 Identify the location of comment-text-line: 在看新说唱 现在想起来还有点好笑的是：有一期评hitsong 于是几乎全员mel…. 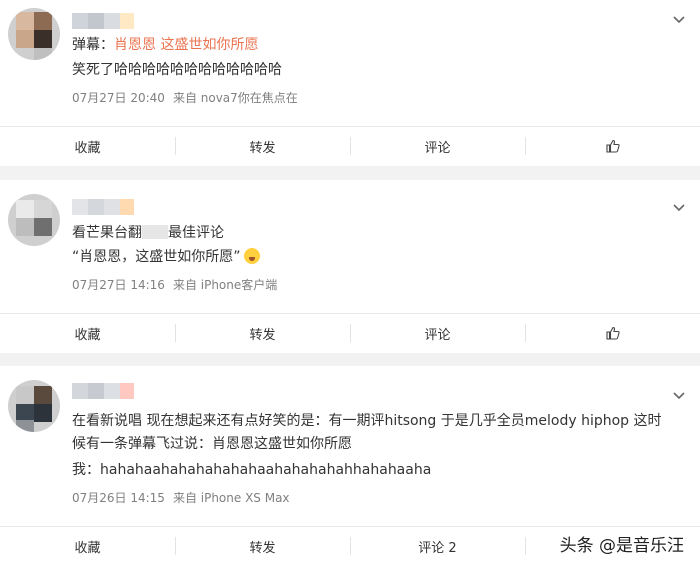
(367, 421).